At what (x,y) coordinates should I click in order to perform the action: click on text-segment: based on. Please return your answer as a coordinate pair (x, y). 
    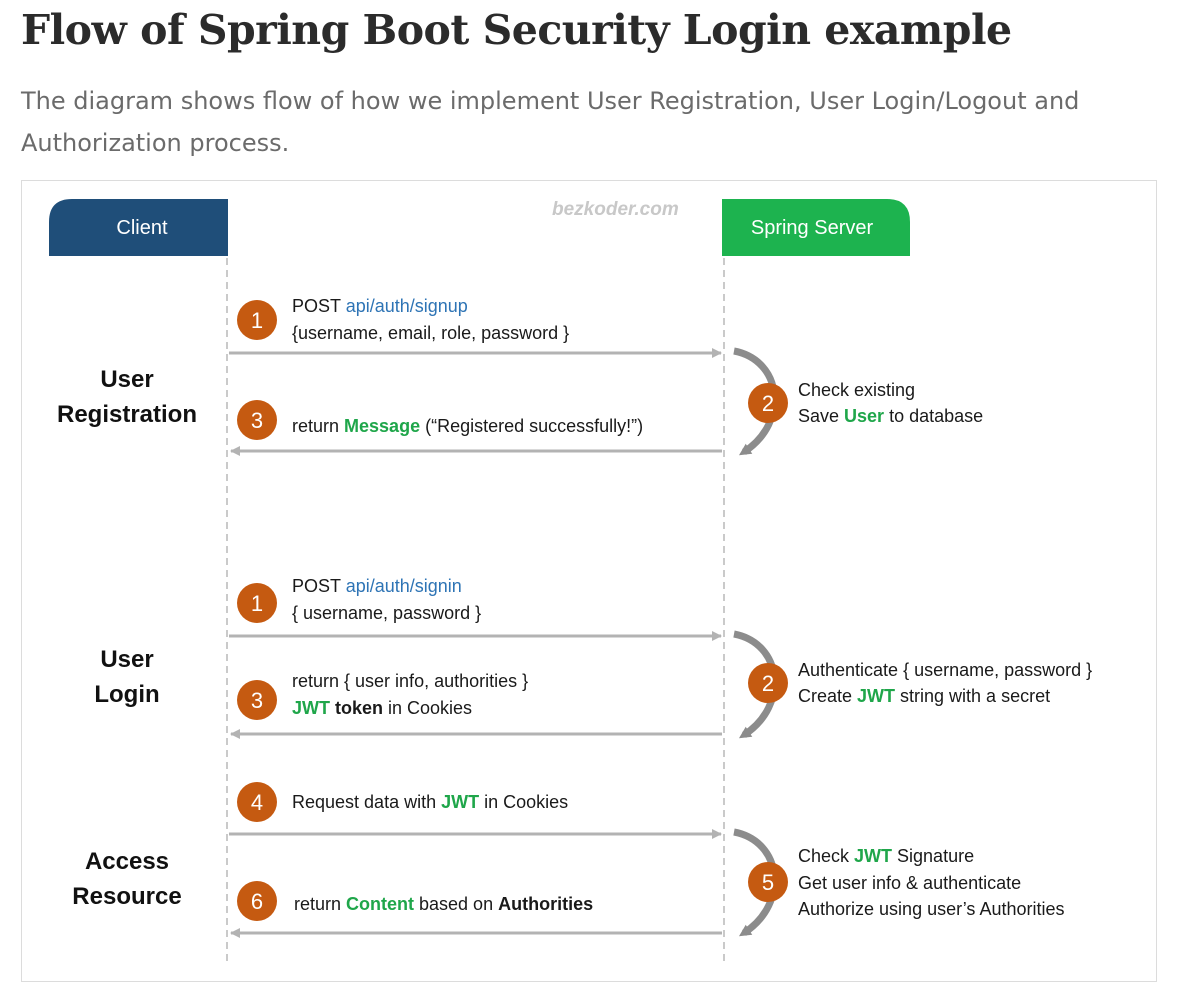
    Looking at the image, I should click on (456, 904).